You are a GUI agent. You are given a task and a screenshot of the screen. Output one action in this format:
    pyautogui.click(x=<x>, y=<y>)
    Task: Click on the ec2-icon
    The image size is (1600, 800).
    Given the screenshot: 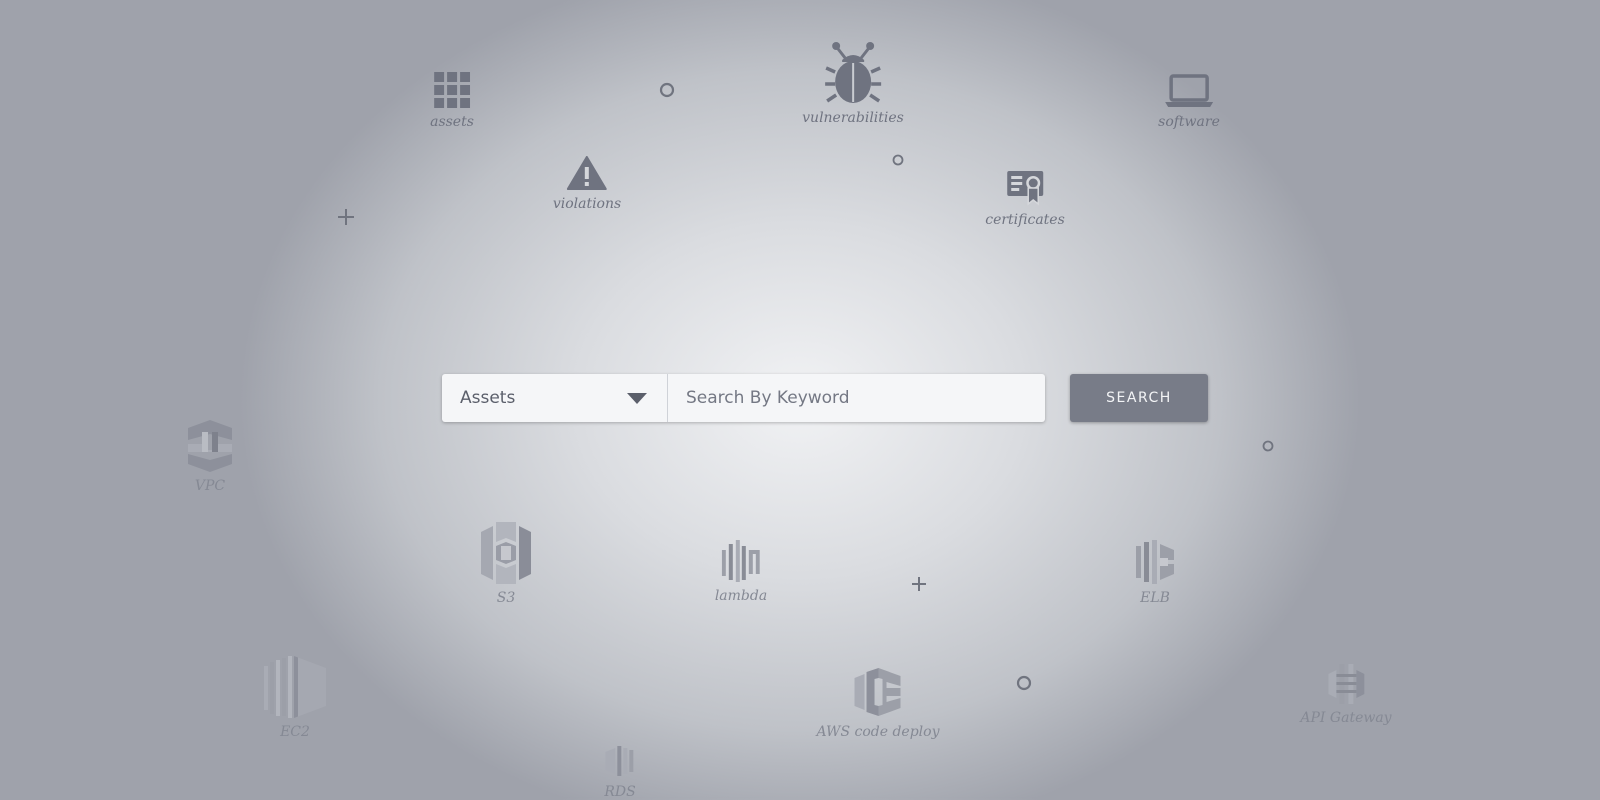 What is the action you would take?
    pyautogui.click(x=295, y=687)
    